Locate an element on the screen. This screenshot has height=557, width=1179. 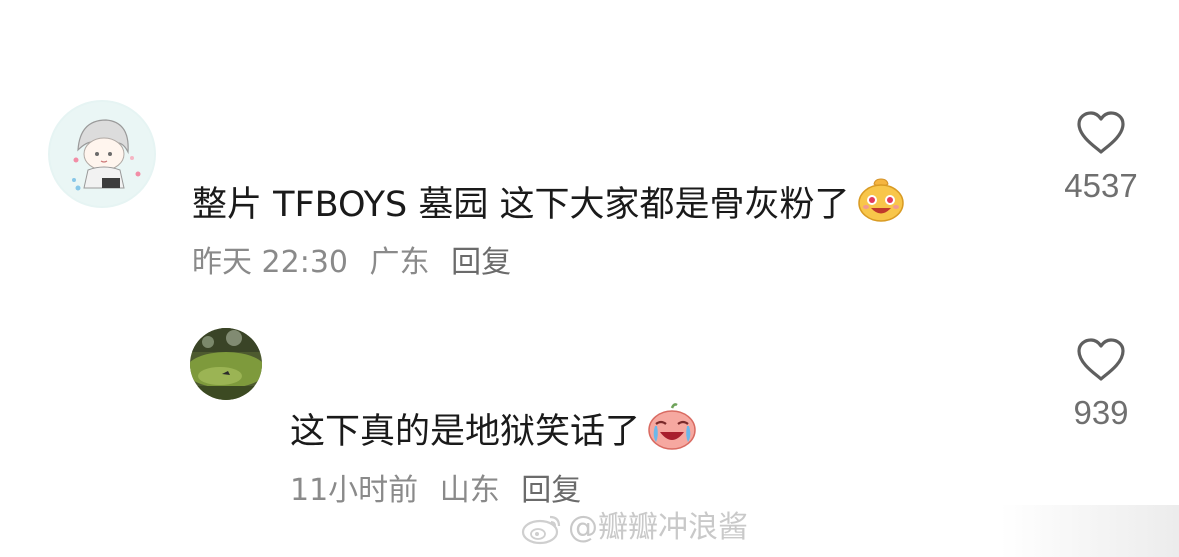
comment-time: 11小时前 is located at coordinates (354, 490).